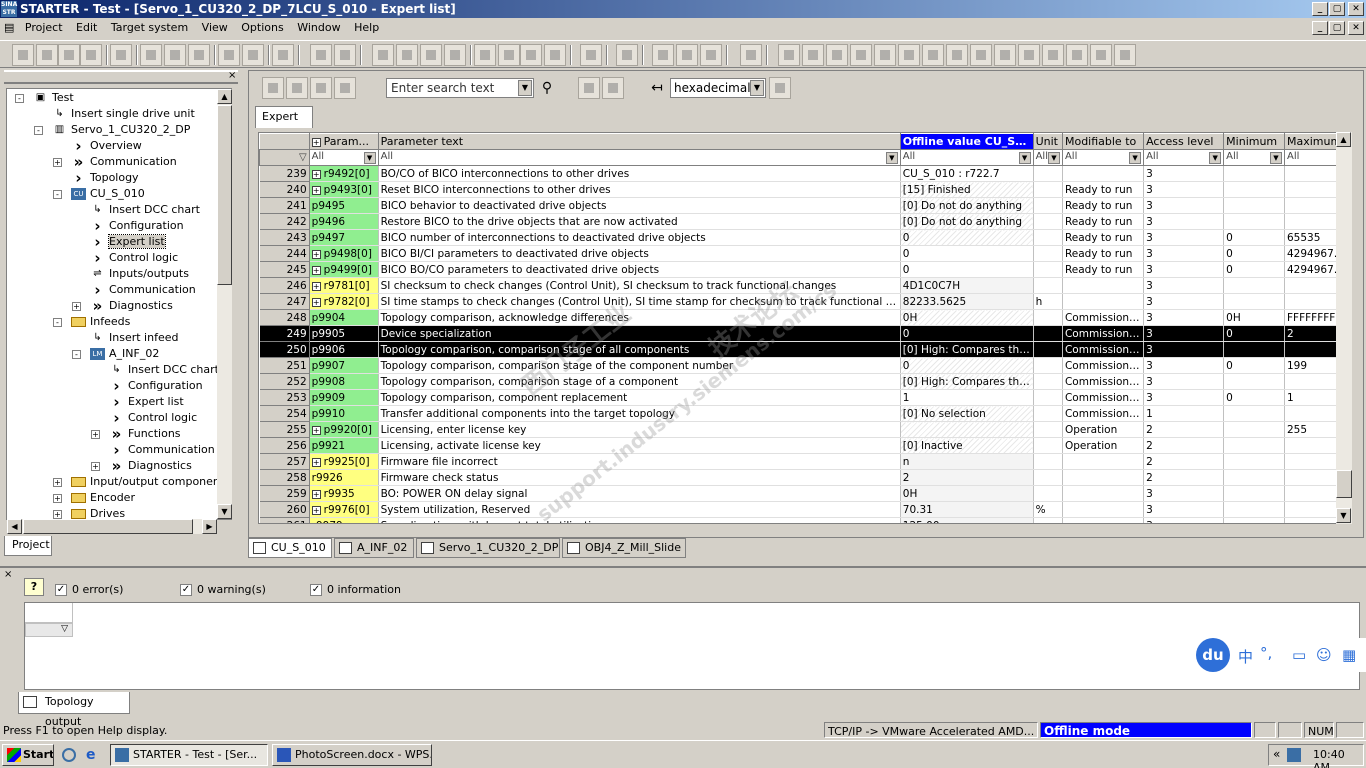  What do you see at coordinates (1077, 55) in the screenshot?
I see `tool-39-icon` at bounding box center [1077, 55].